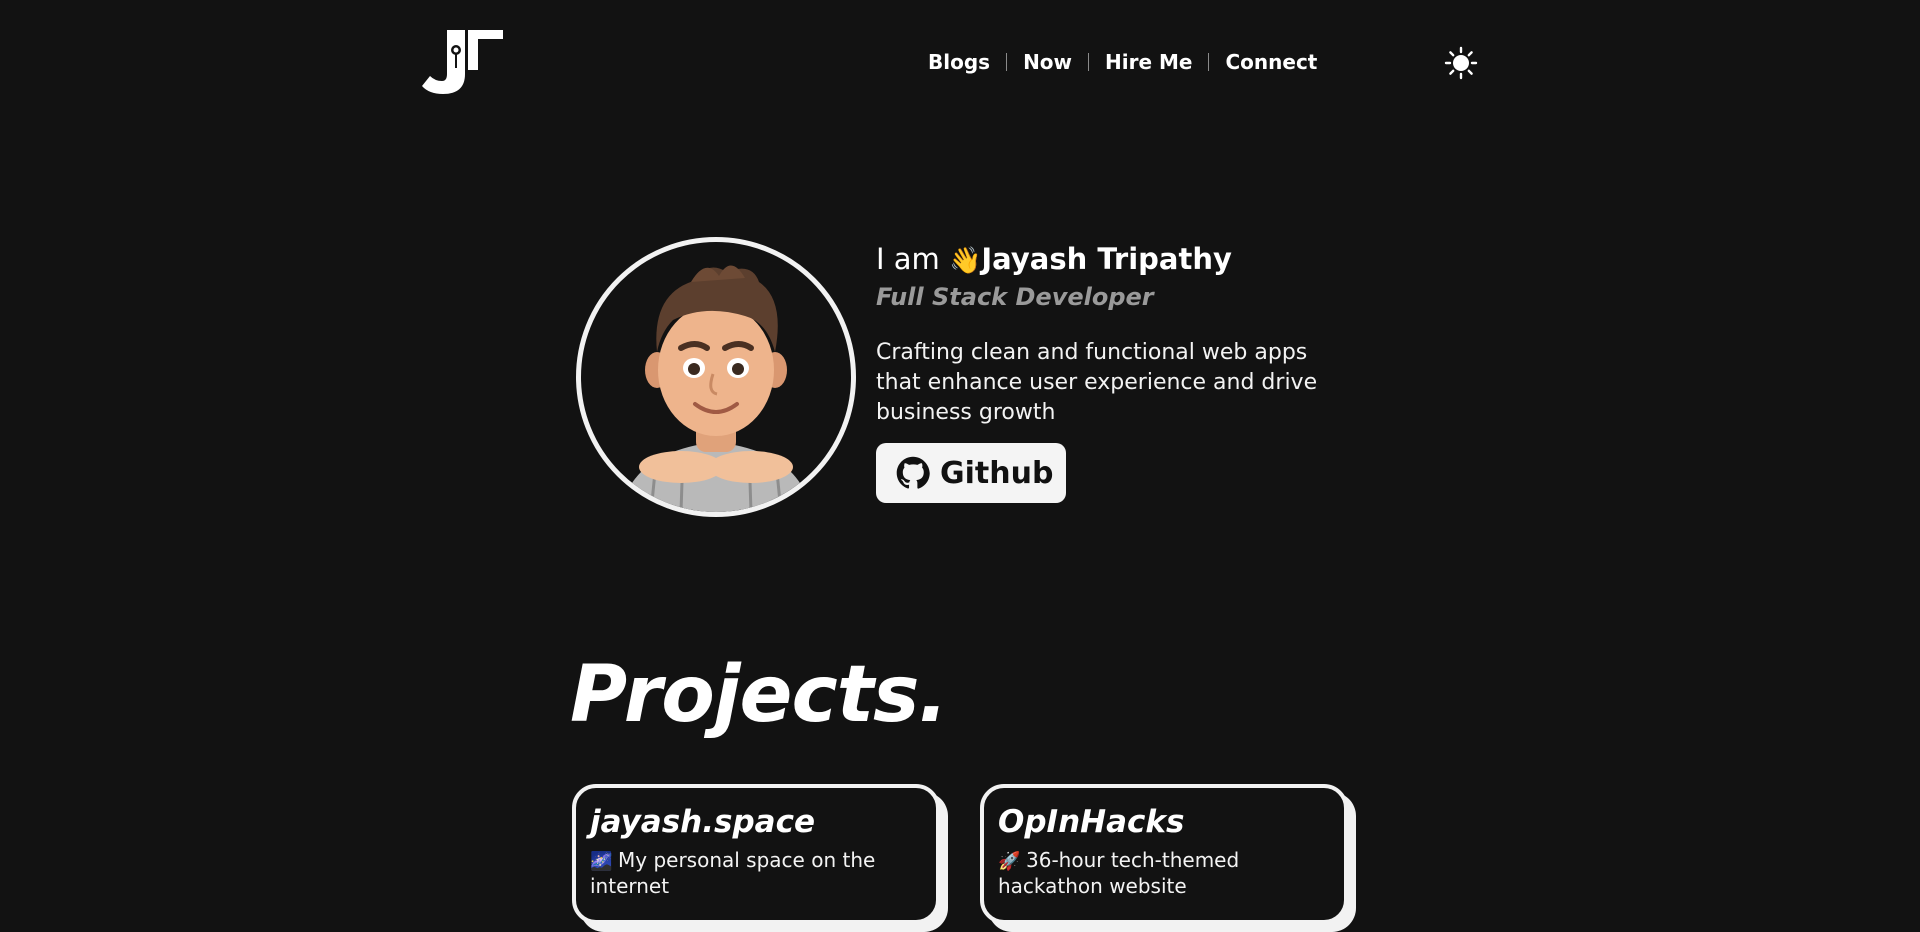  What do you see at coordinates (1091, 822) in the screenshot?
I see `project-title: OpInHacks` at bounding box center [1091, 822].